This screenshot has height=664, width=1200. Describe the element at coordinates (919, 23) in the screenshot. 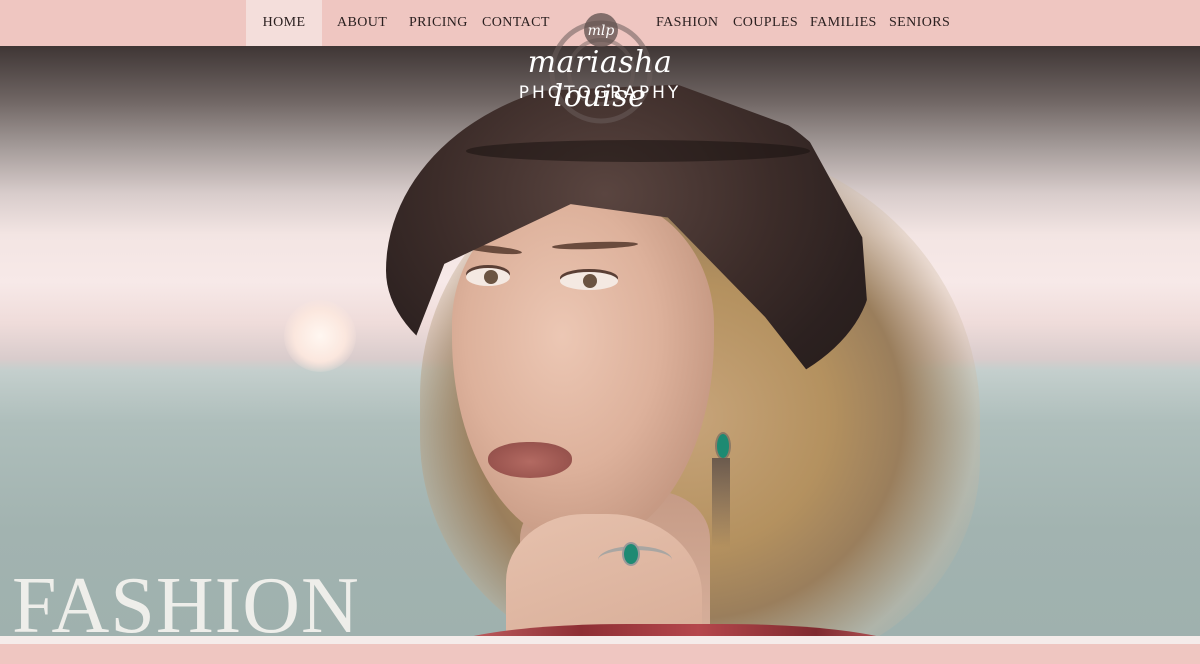

I see `nav-seniors: SENIORS` at that location.